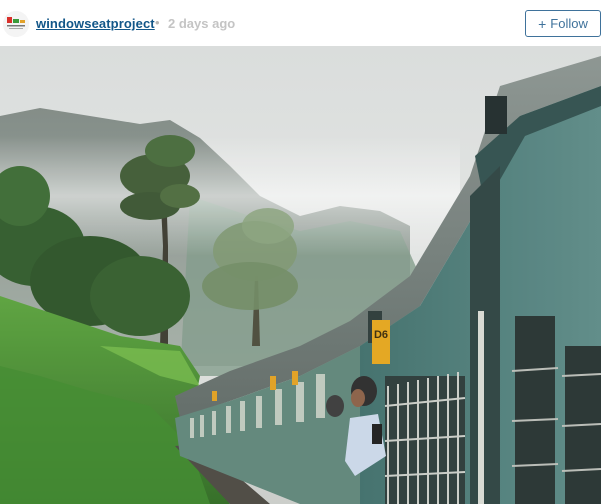 The height and width of the screenshot is (504, 606). I want to click on plus-icon: +, so click(542, 23).